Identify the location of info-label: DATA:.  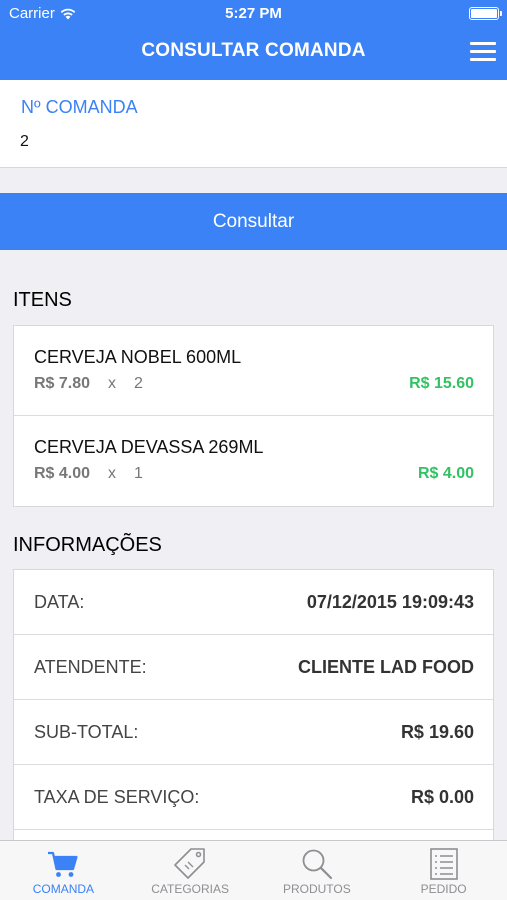
(59, 602).